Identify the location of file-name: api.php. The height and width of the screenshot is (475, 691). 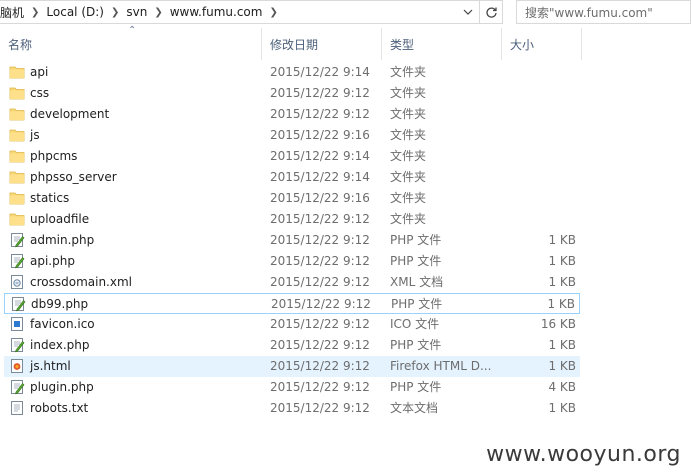
(52, 261).